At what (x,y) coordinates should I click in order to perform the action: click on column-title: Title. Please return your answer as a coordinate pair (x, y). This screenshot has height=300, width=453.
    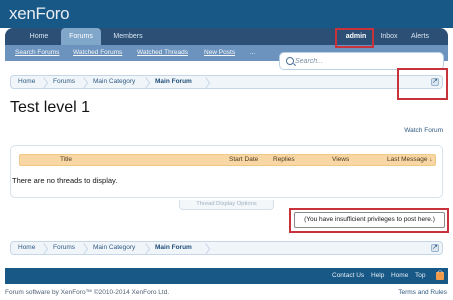
    Looking at the image, I should click on (66, 160).